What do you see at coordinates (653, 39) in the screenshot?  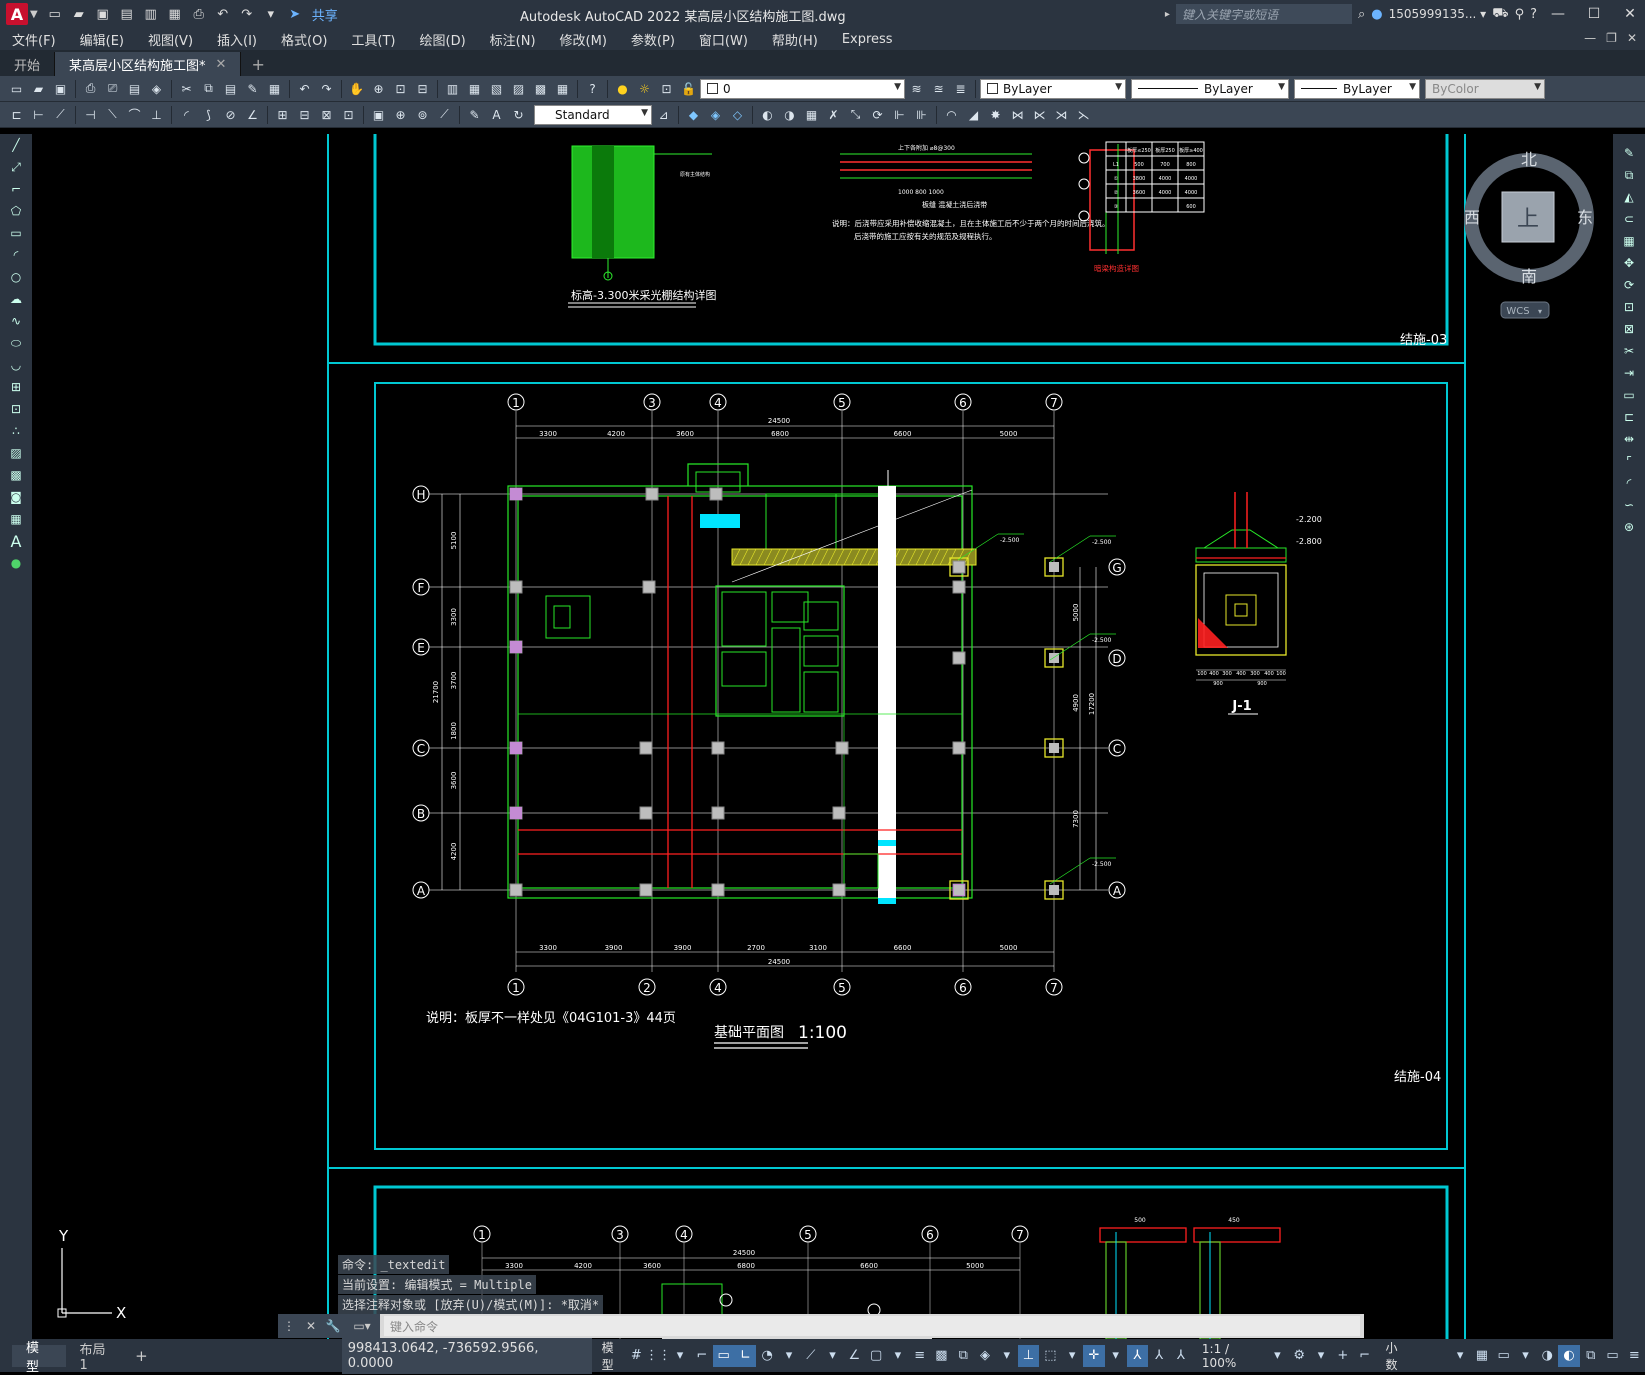 I see `menu-item-9: 参数(P)` at bounding box center [653, 39].